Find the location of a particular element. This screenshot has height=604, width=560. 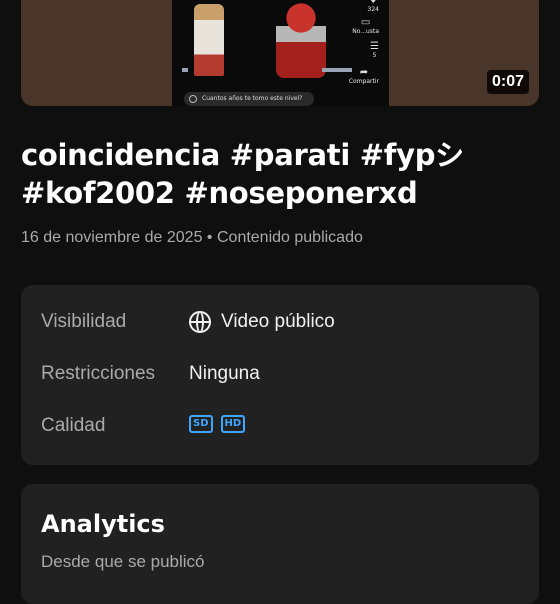

restrictions-value: Ninguna is located at coordinates (224, 373).